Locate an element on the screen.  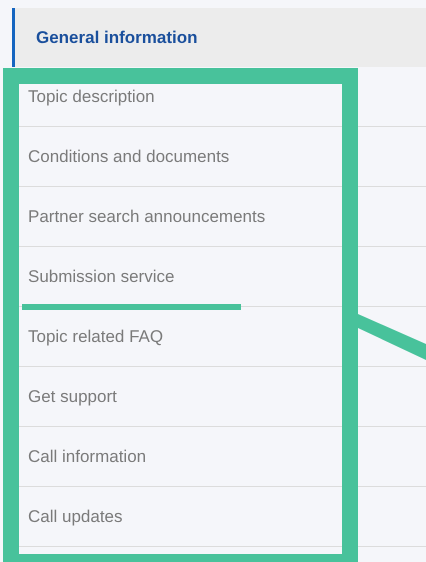
nav-link: Call information is located at coordinates (87, 456).